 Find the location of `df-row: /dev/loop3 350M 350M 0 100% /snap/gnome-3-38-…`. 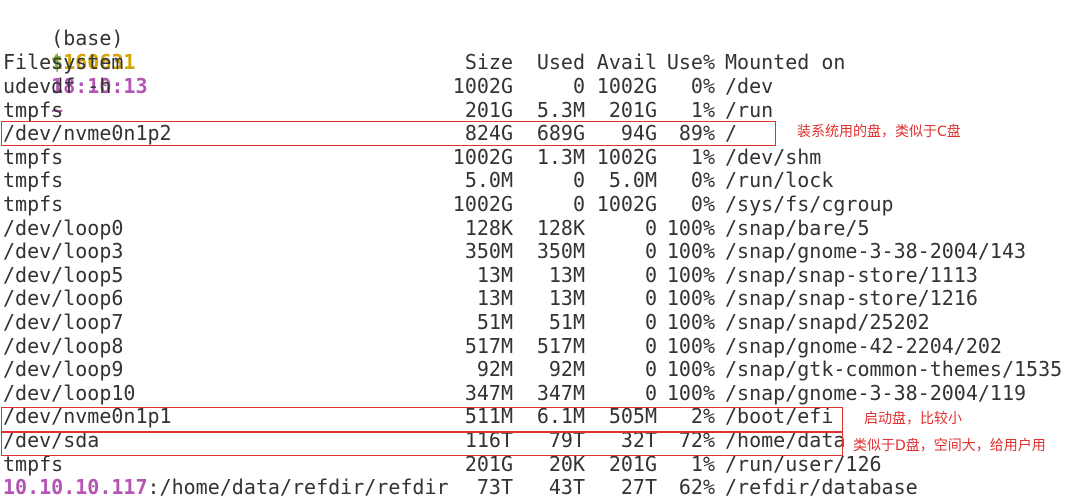

df-row: /dev/loop3 350M 350M 0 100% /snap/gnome-3-38-… is located at coordinates (538, 251).